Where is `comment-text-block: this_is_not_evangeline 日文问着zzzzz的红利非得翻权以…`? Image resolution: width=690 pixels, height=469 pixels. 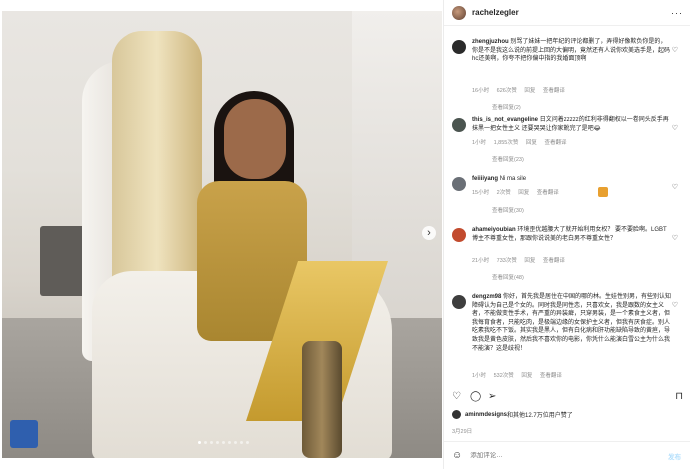 comment-text-block: this_is_not_evangeline 日文问着zzzzz的红利非得翻权以… is located at coordinates (572, 124).